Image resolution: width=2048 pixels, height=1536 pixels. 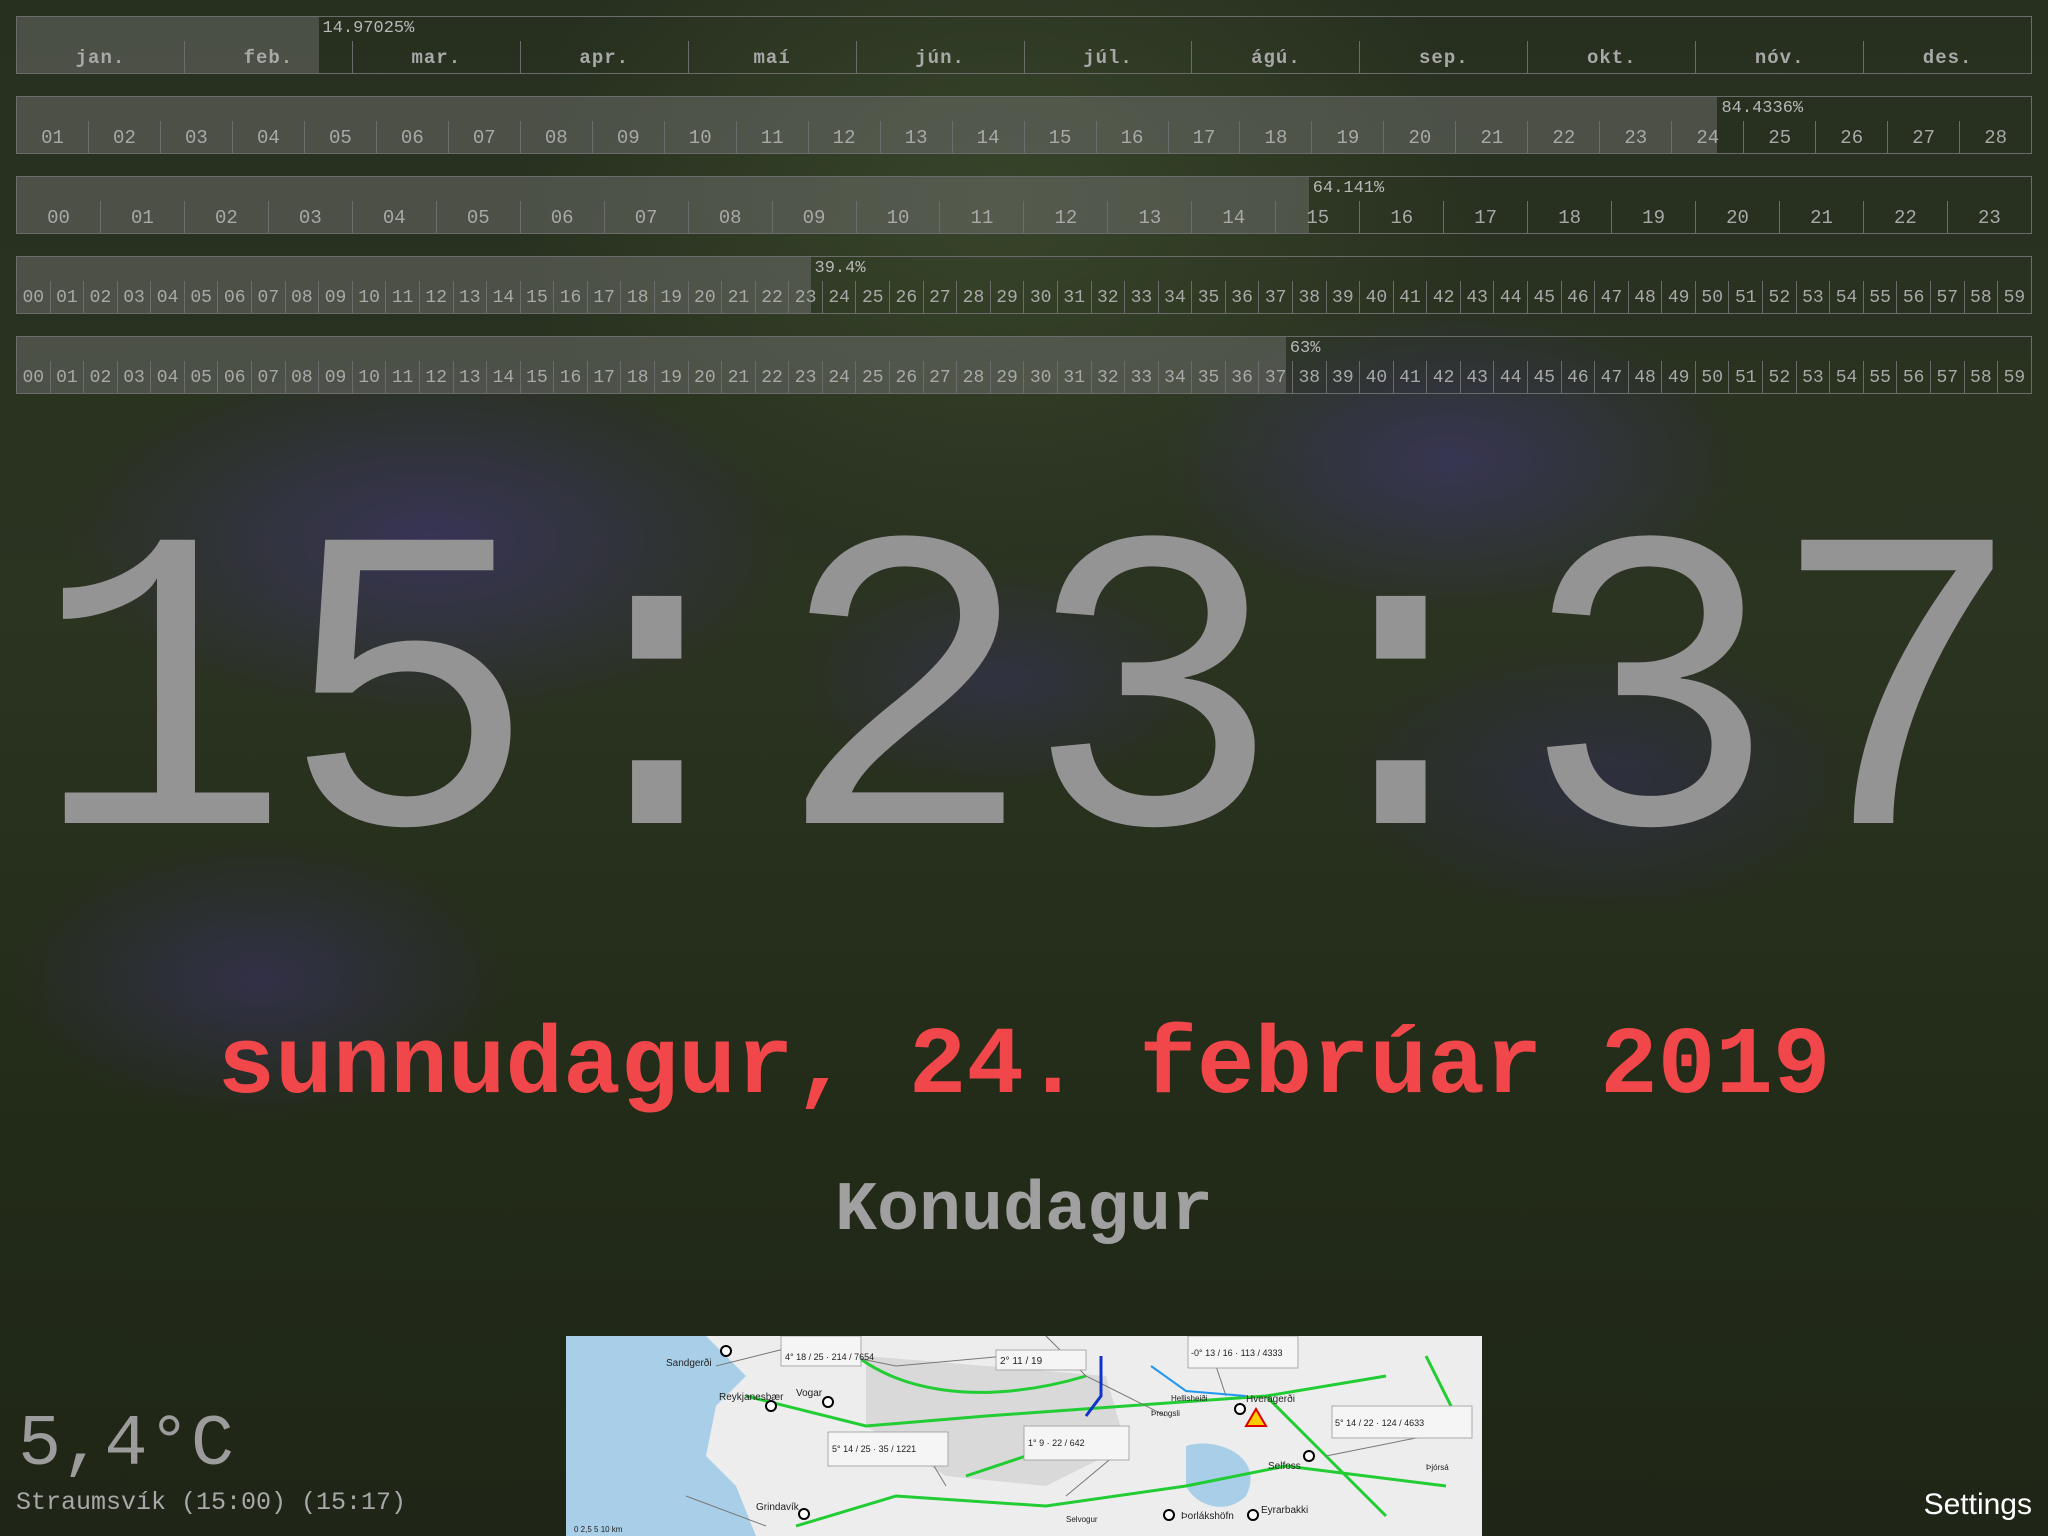 What do you see at coordinates (1024, 1211) in the screenshot?
I see `holiday-name: Konudagur` at bounding box center [1024, 1211].